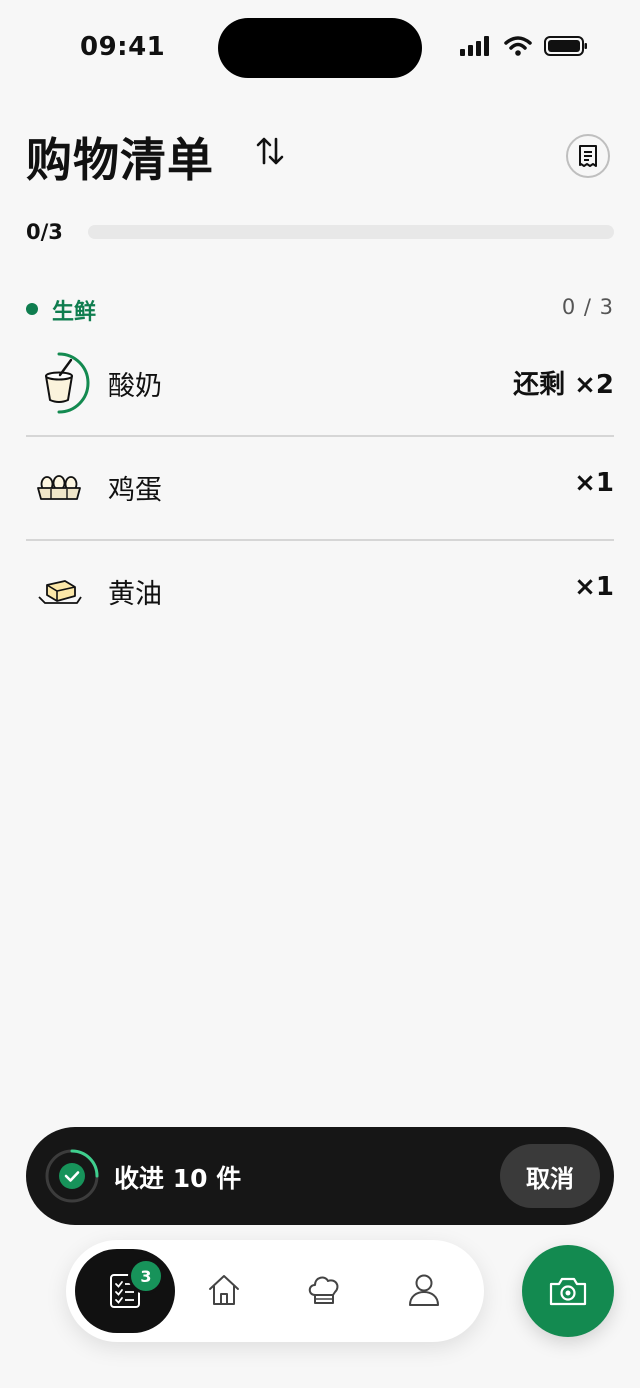 This screenshot has height=1388, width=640. I want to click on camera-button, so click(568, 1291).